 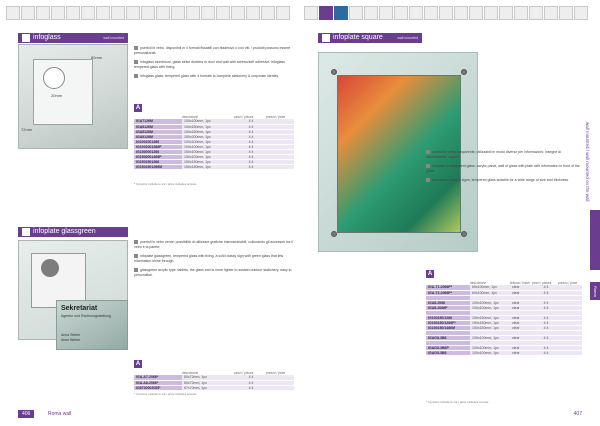 What do you see at coordinates (27, 129) in the screenshot?
I see `dimension-height: 72mm` at bounding box center [27, 129].